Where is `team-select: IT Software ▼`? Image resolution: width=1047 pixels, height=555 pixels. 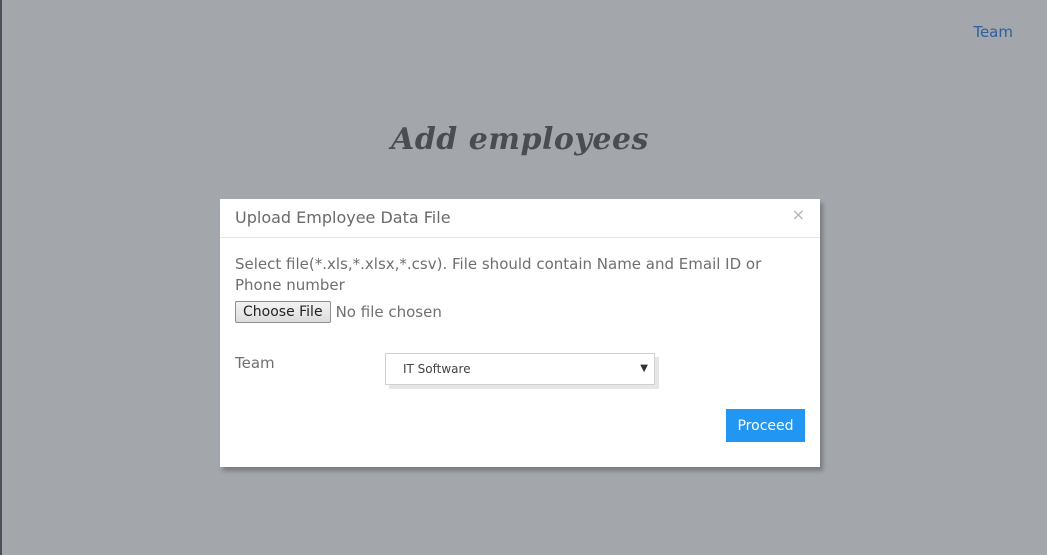
team-select: IT Software ▼ is located at coordinates (520, 369).